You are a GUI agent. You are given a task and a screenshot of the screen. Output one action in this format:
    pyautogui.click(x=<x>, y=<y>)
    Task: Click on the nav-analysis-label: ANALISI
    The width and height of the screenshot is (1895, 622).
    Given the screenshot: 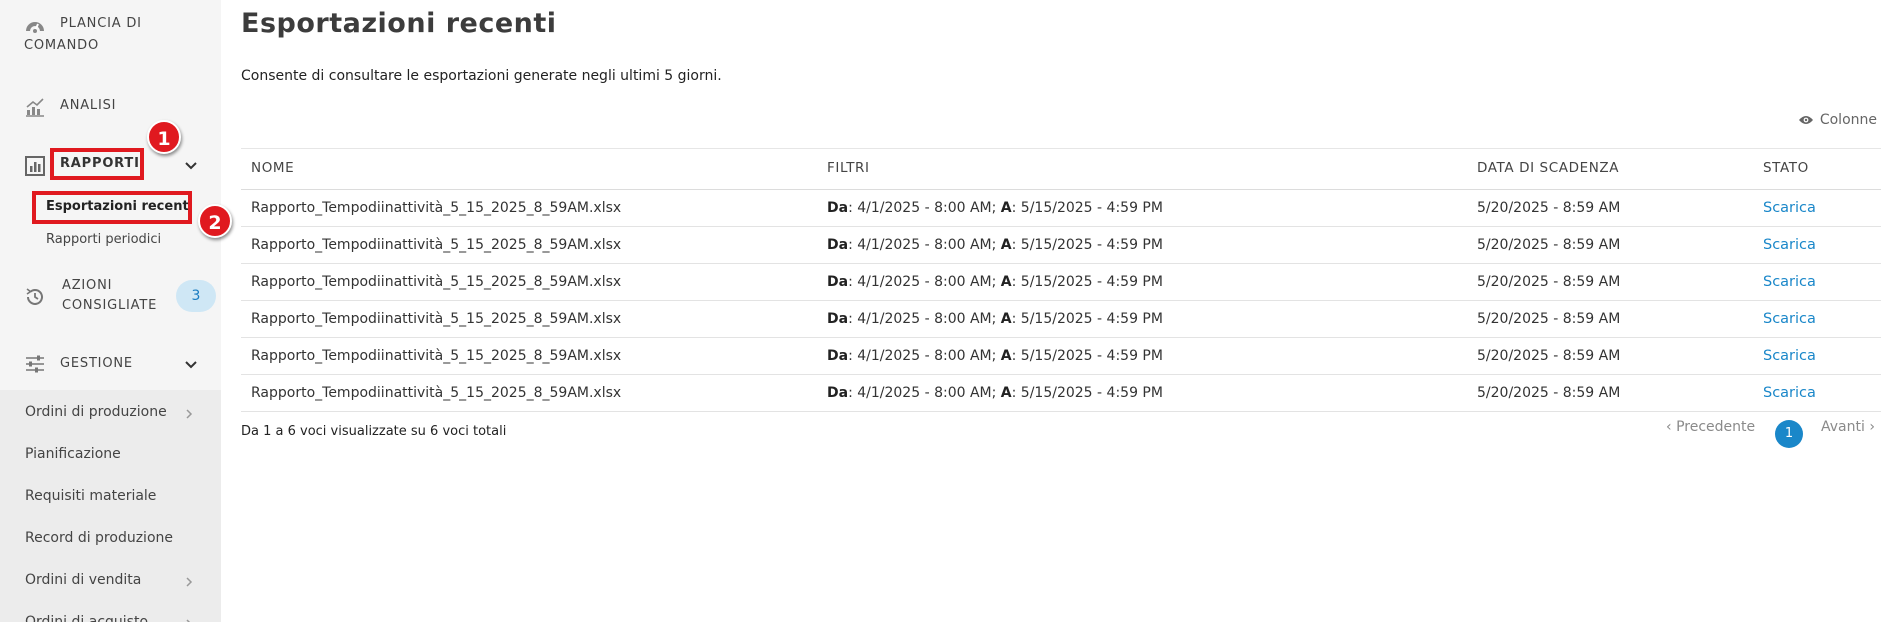 What is the action you would take?
    pyautogui.click(x=88, y=105)
    